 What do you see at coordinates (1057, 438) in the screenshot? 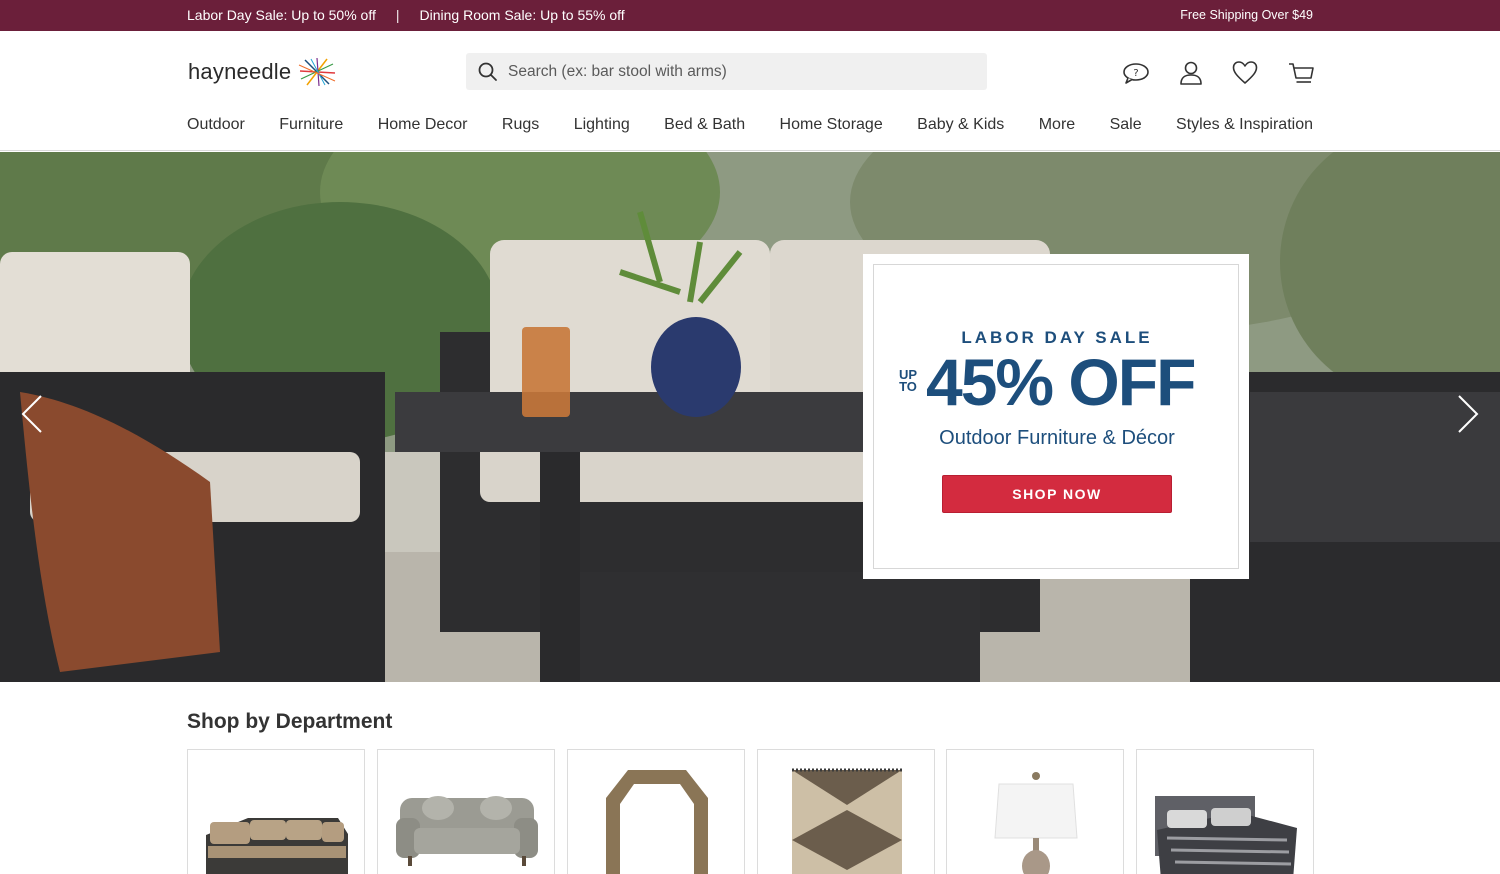
I see `promo-subtitle: Outdoor Furniture & Décor` at bounding box center [1057, 438].